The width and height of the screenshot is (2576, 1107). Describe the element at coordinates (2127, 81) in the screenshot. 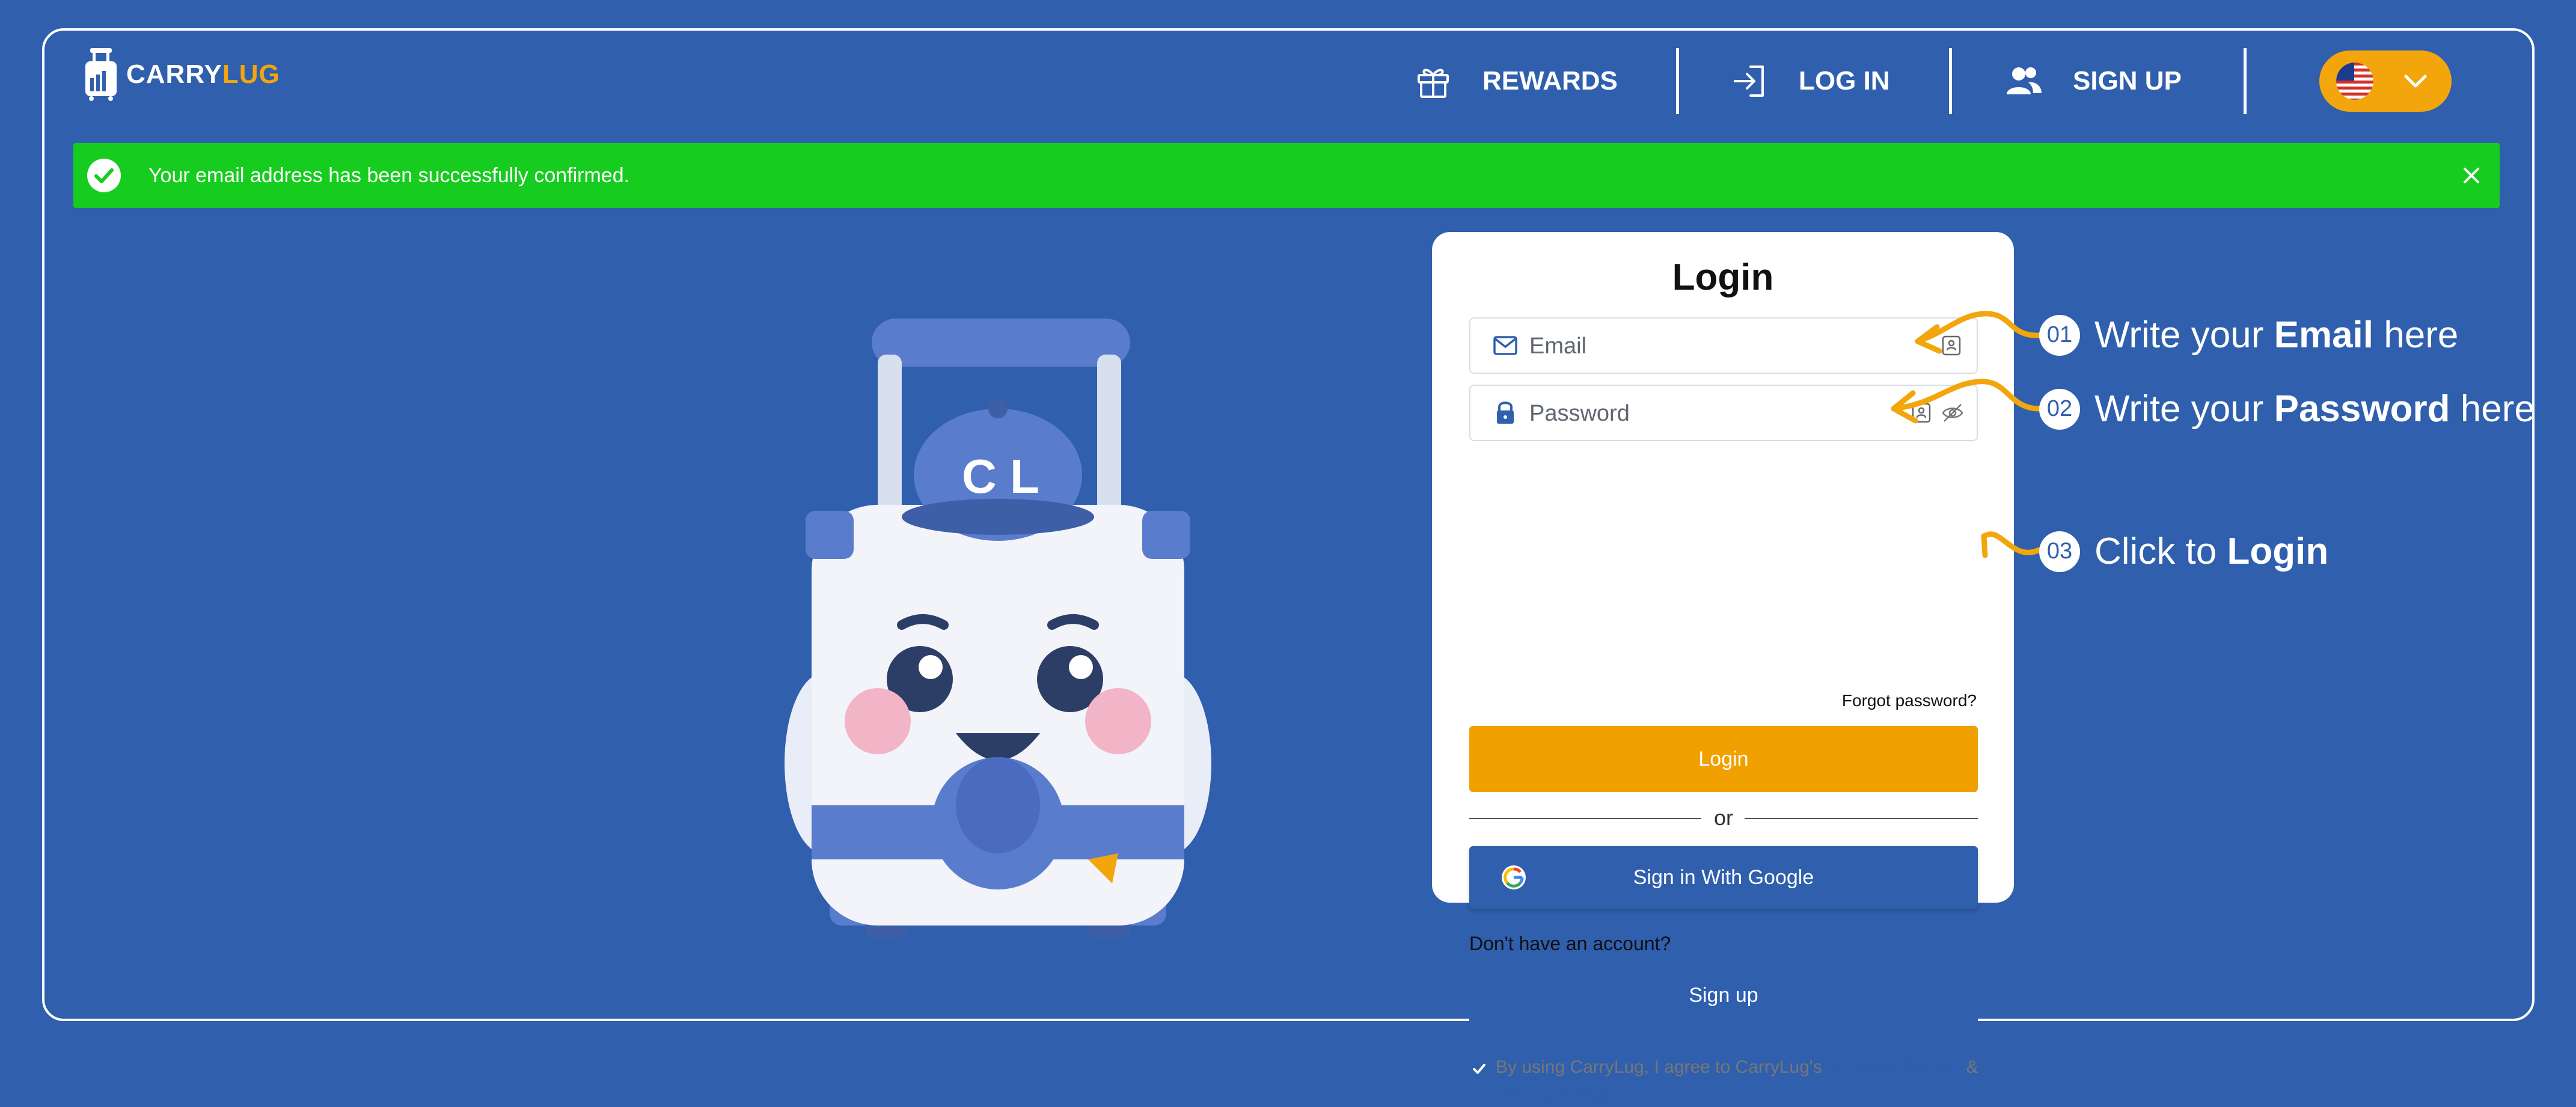

I see `nav-signup-label: SIGN UP` at that location.